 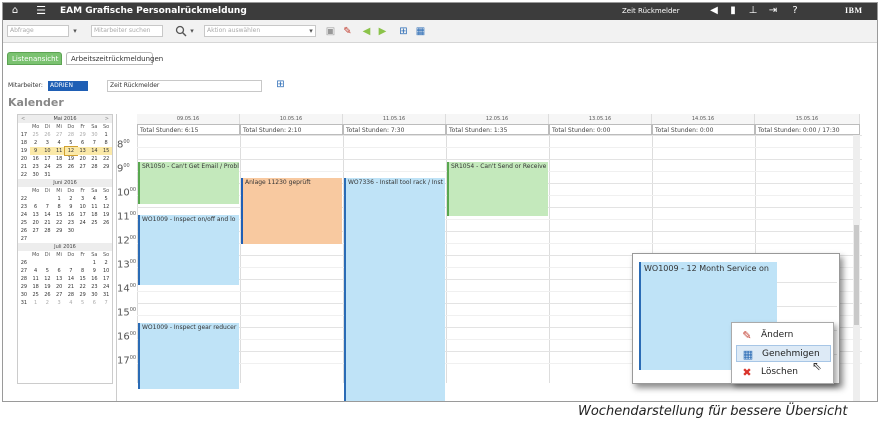 I want to click on day-cell: 31, so click(x=48, y=175).